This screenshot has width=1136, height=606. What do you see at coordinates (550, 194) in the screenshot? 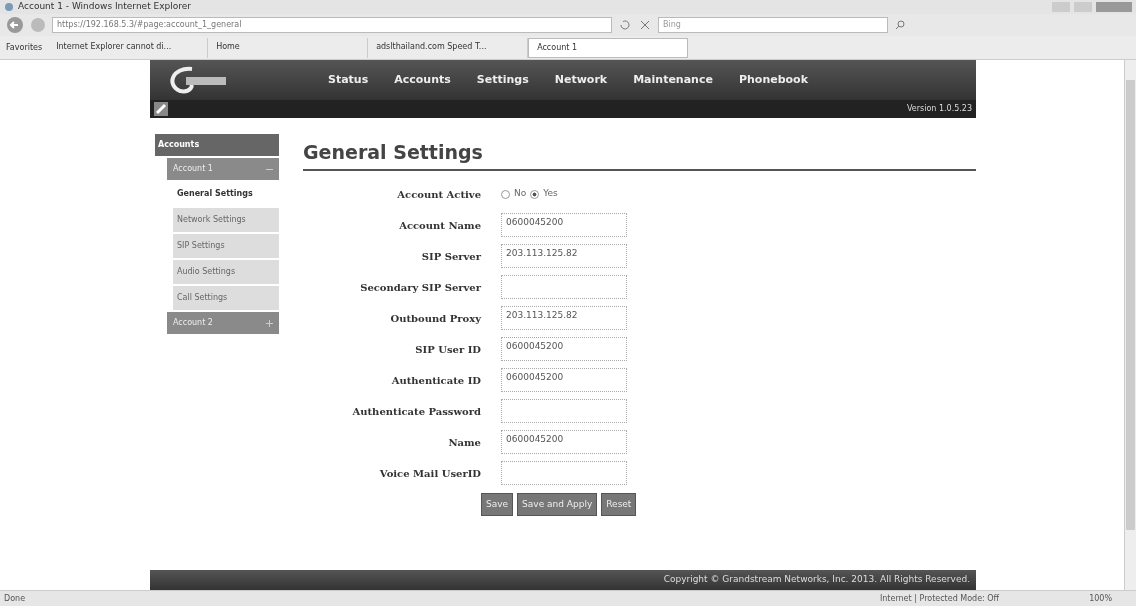
I see `option-label: Yes` at bounding box center [550, 194].